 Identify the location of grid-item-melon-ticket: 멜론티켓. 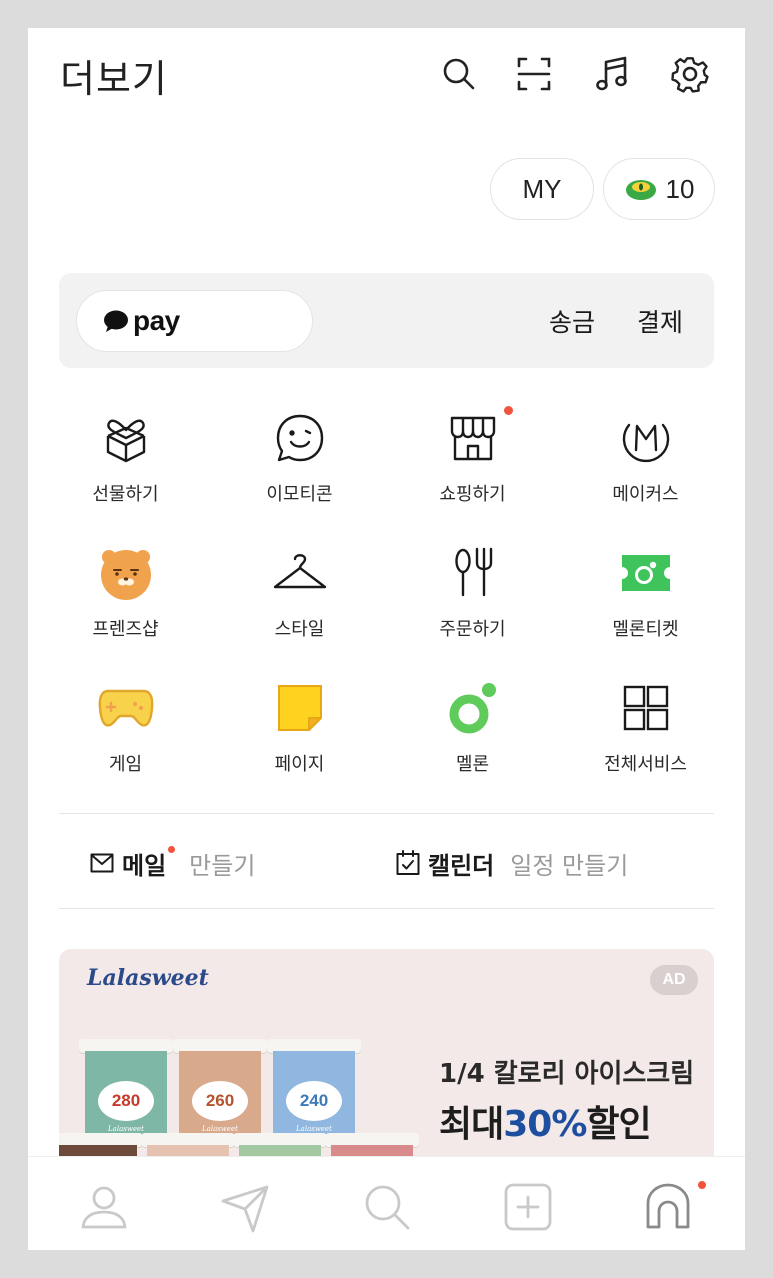
(645, 603).